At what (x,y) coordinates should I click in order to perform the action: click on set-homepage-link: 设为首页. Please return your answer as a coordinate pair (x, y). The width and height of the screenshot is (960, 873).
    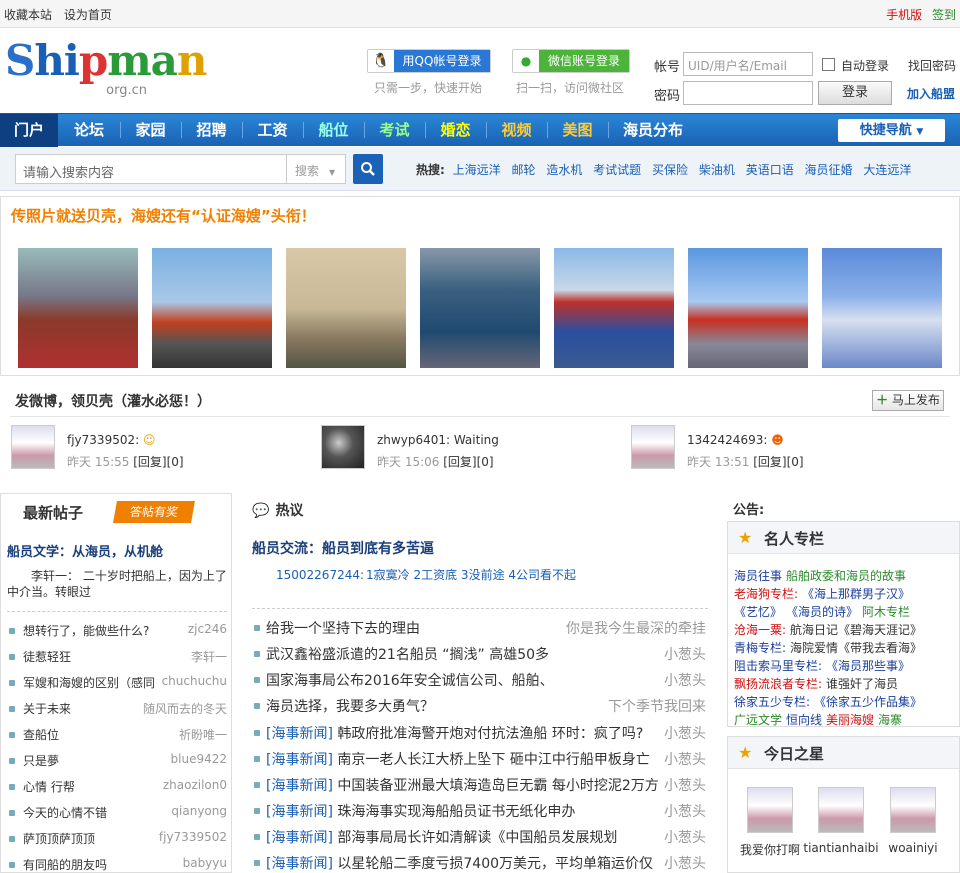
    Looking at the image, I should click on (88, 14).